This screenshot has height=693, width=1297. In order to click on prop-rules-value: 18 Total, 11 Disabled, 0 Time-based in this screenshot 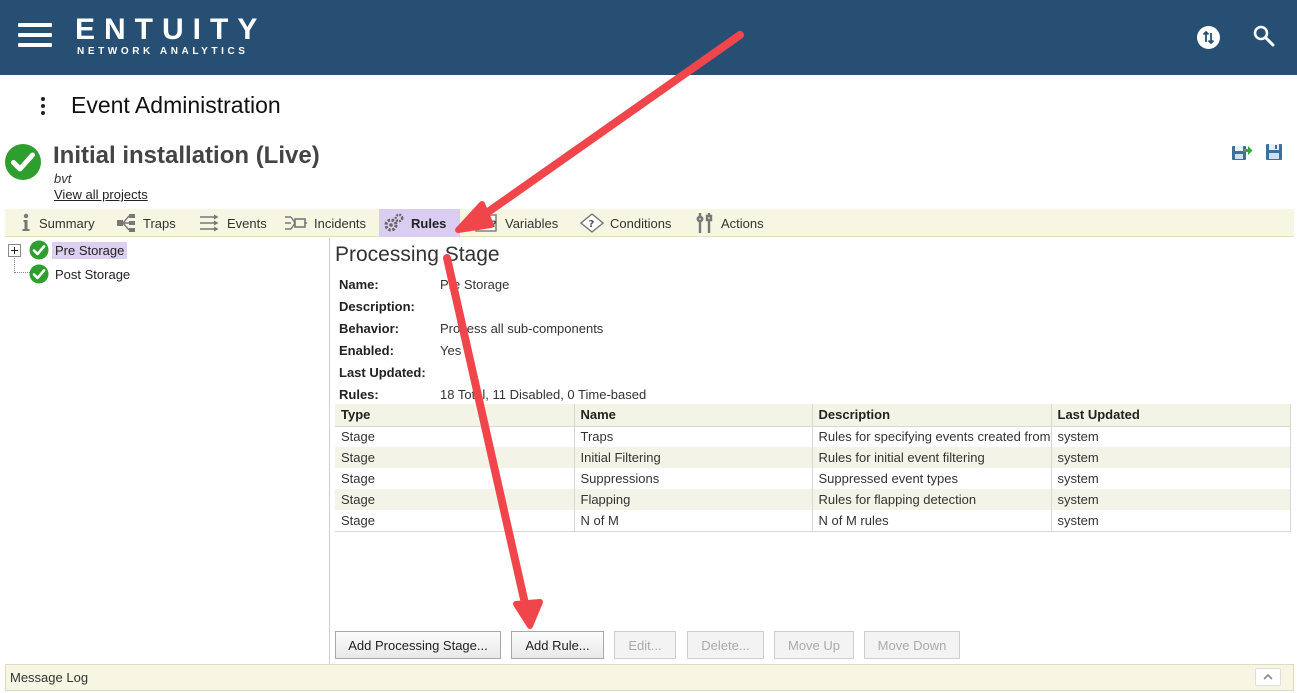, I will do `click(543, 394)`.